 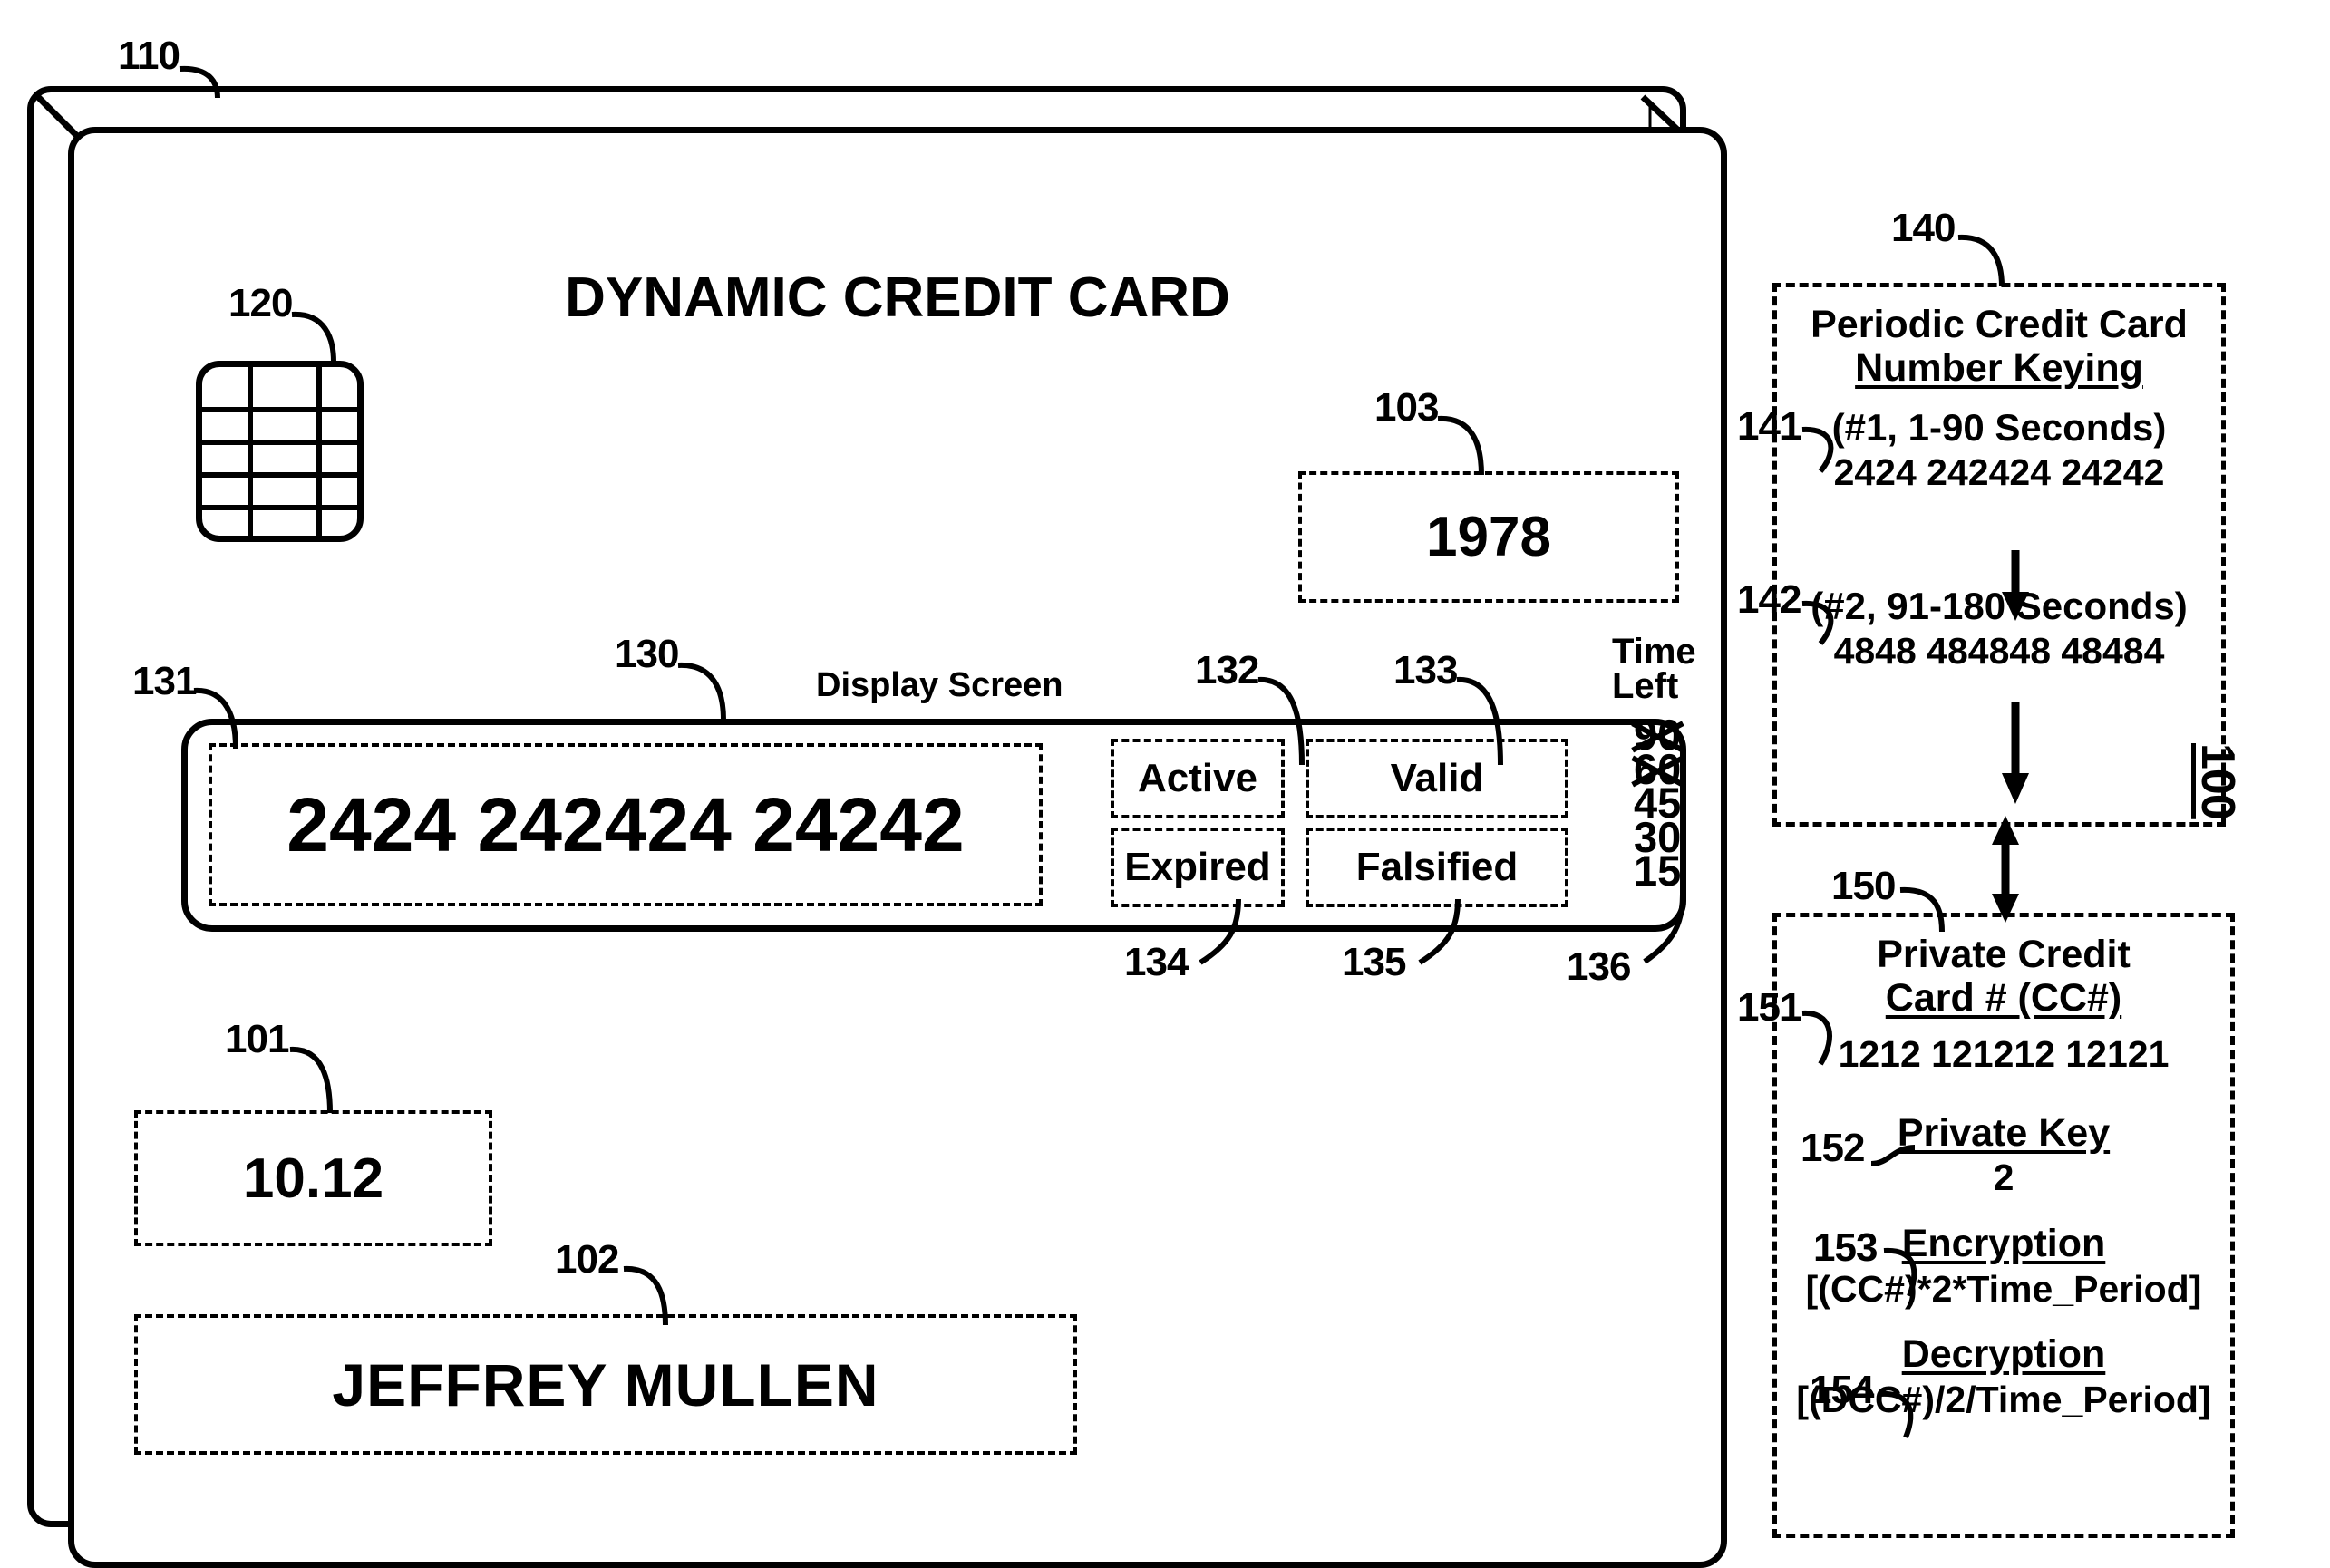 What do you see at coordinates (1833, 1148) in the screenshot?
I see `ref-152: 152` at bounding box center [1833, 1148].